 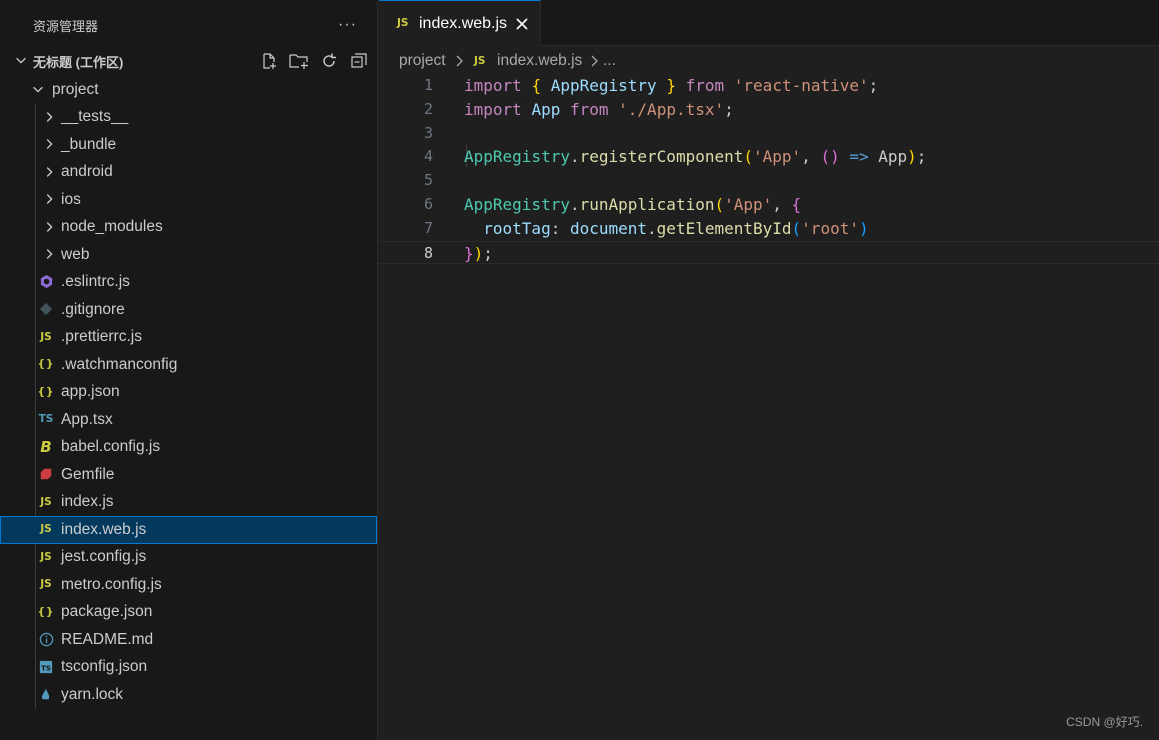 What do you see at coordinates (422, 61) in the screenshot?
I see `breadcrumb-folder: project` at bounding box center [422, 61].